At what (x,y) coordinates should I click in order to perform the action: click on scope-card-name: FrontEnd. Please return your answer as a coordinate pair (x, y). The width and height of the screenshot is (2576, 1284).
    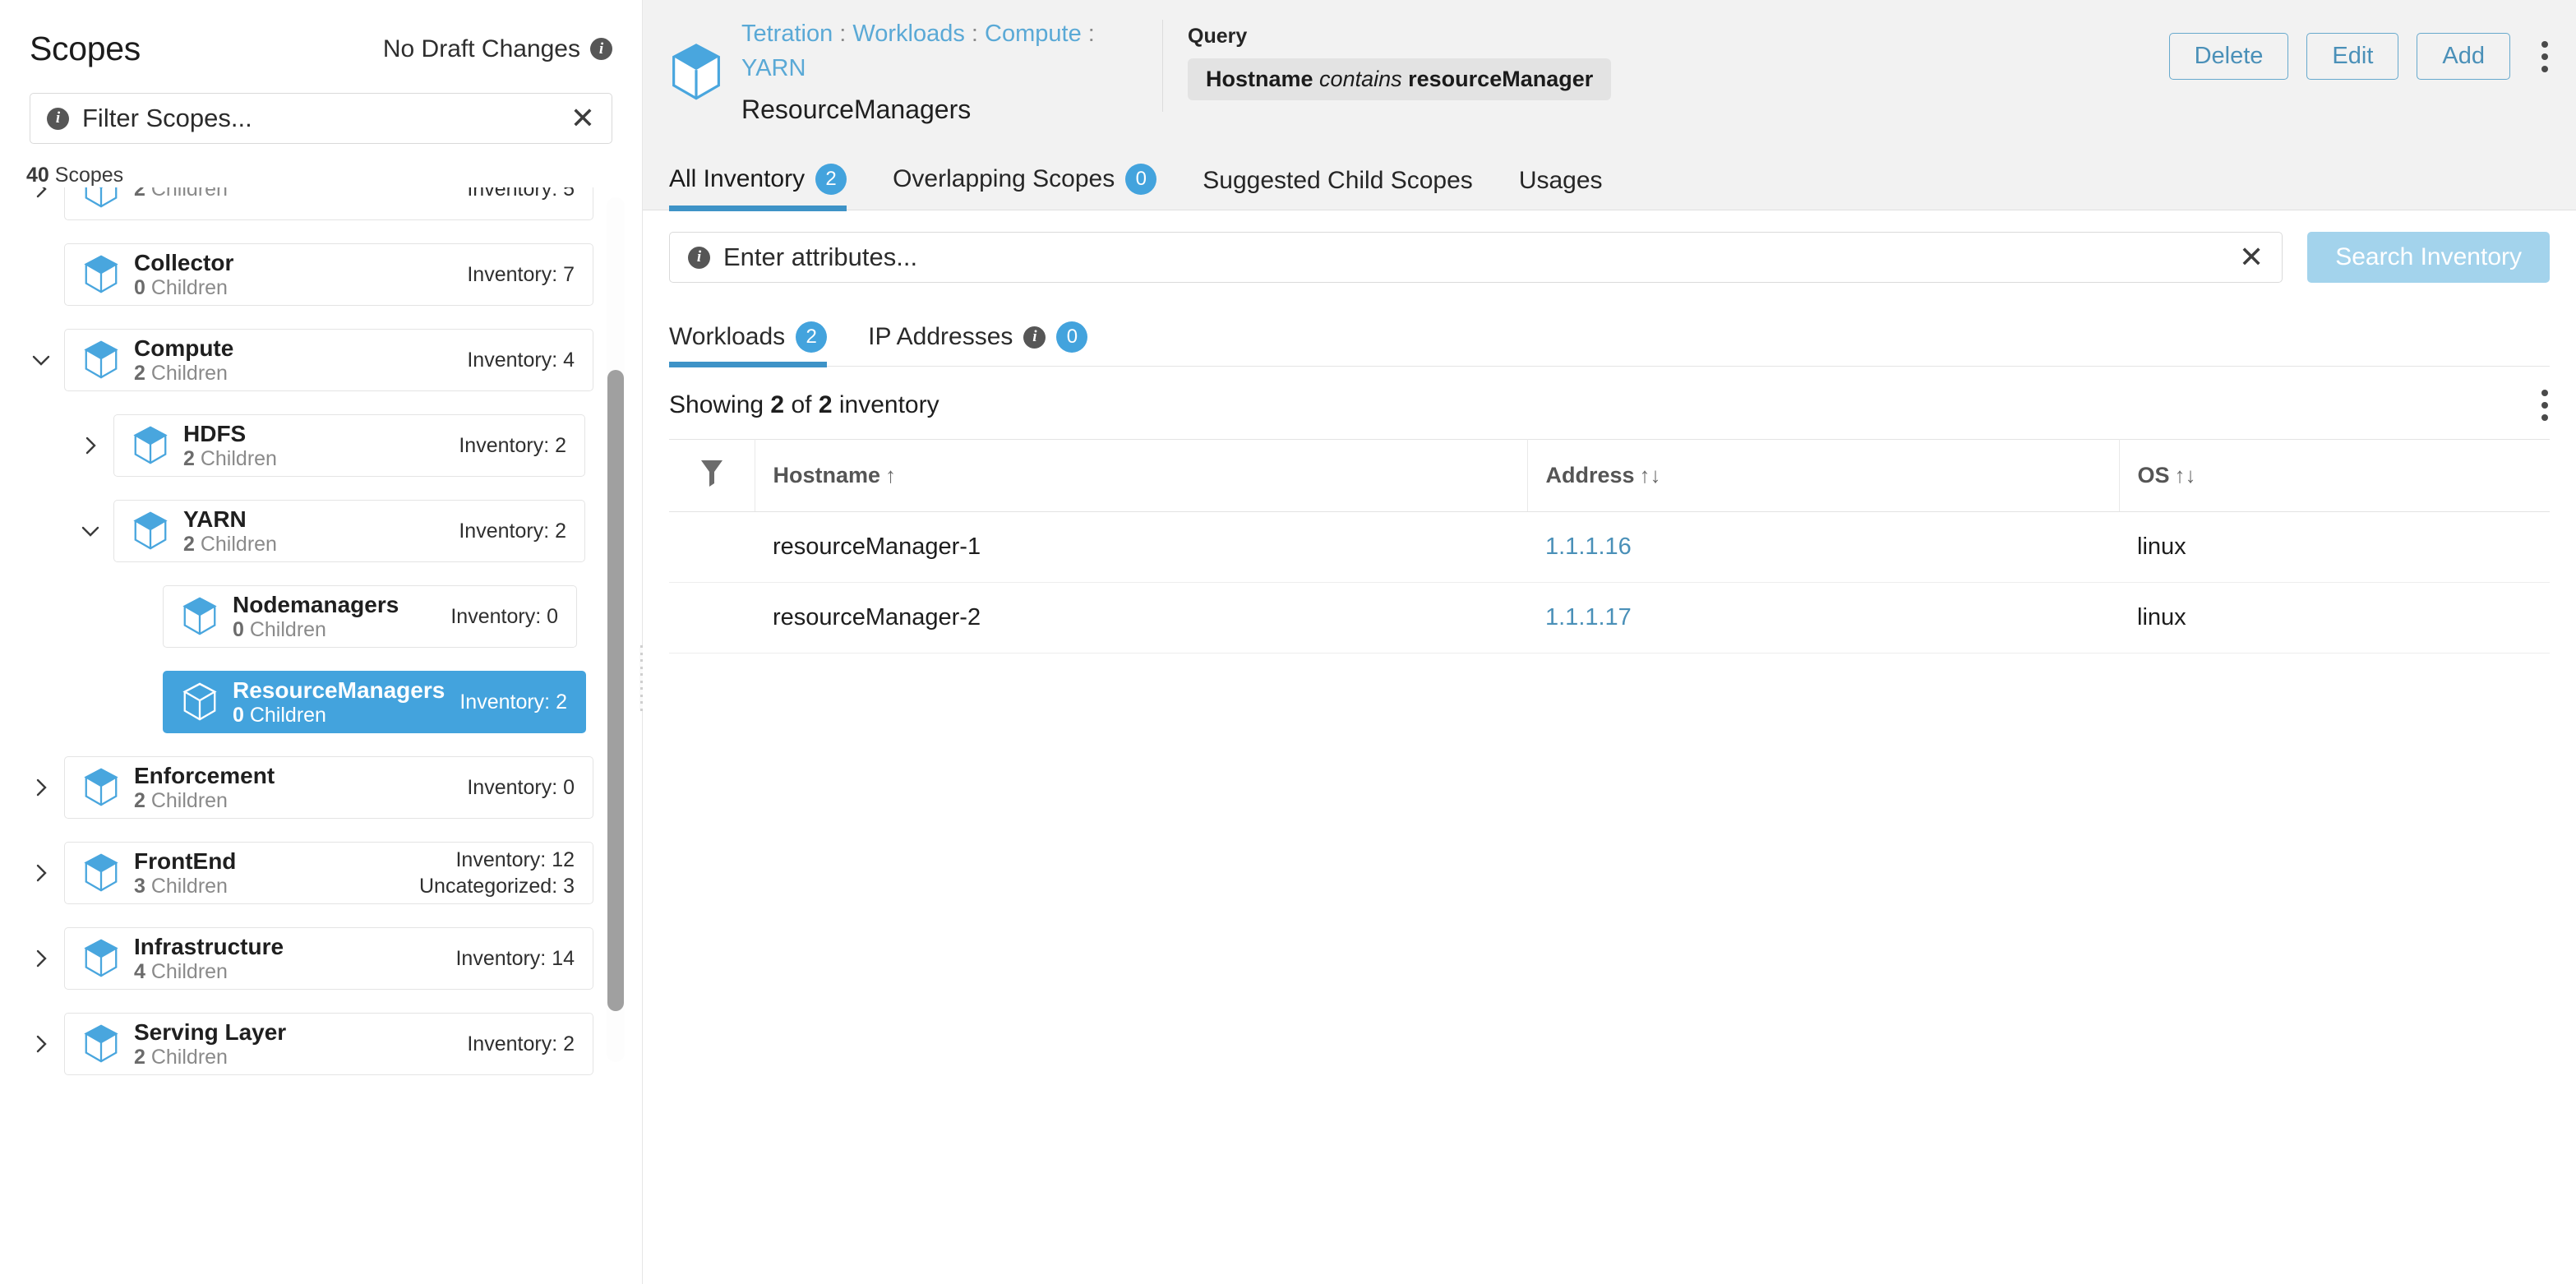
    Looking at the image, I should click on (185, 862).